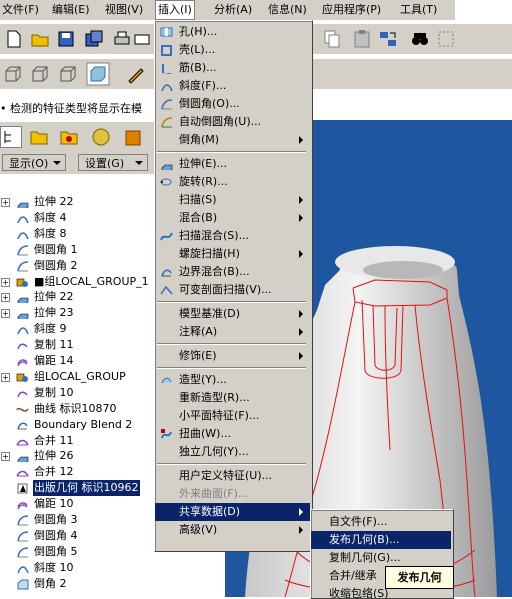 This screenshot has height=599, width=512. I want to click on print-icon, so click(122, 39).